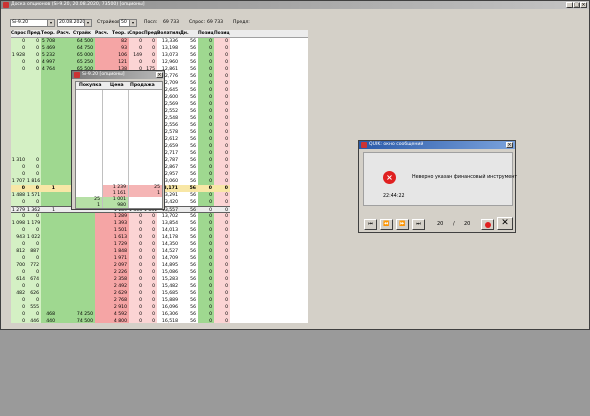  I want to click on grid-cell: 1 848, so click(120, 251).